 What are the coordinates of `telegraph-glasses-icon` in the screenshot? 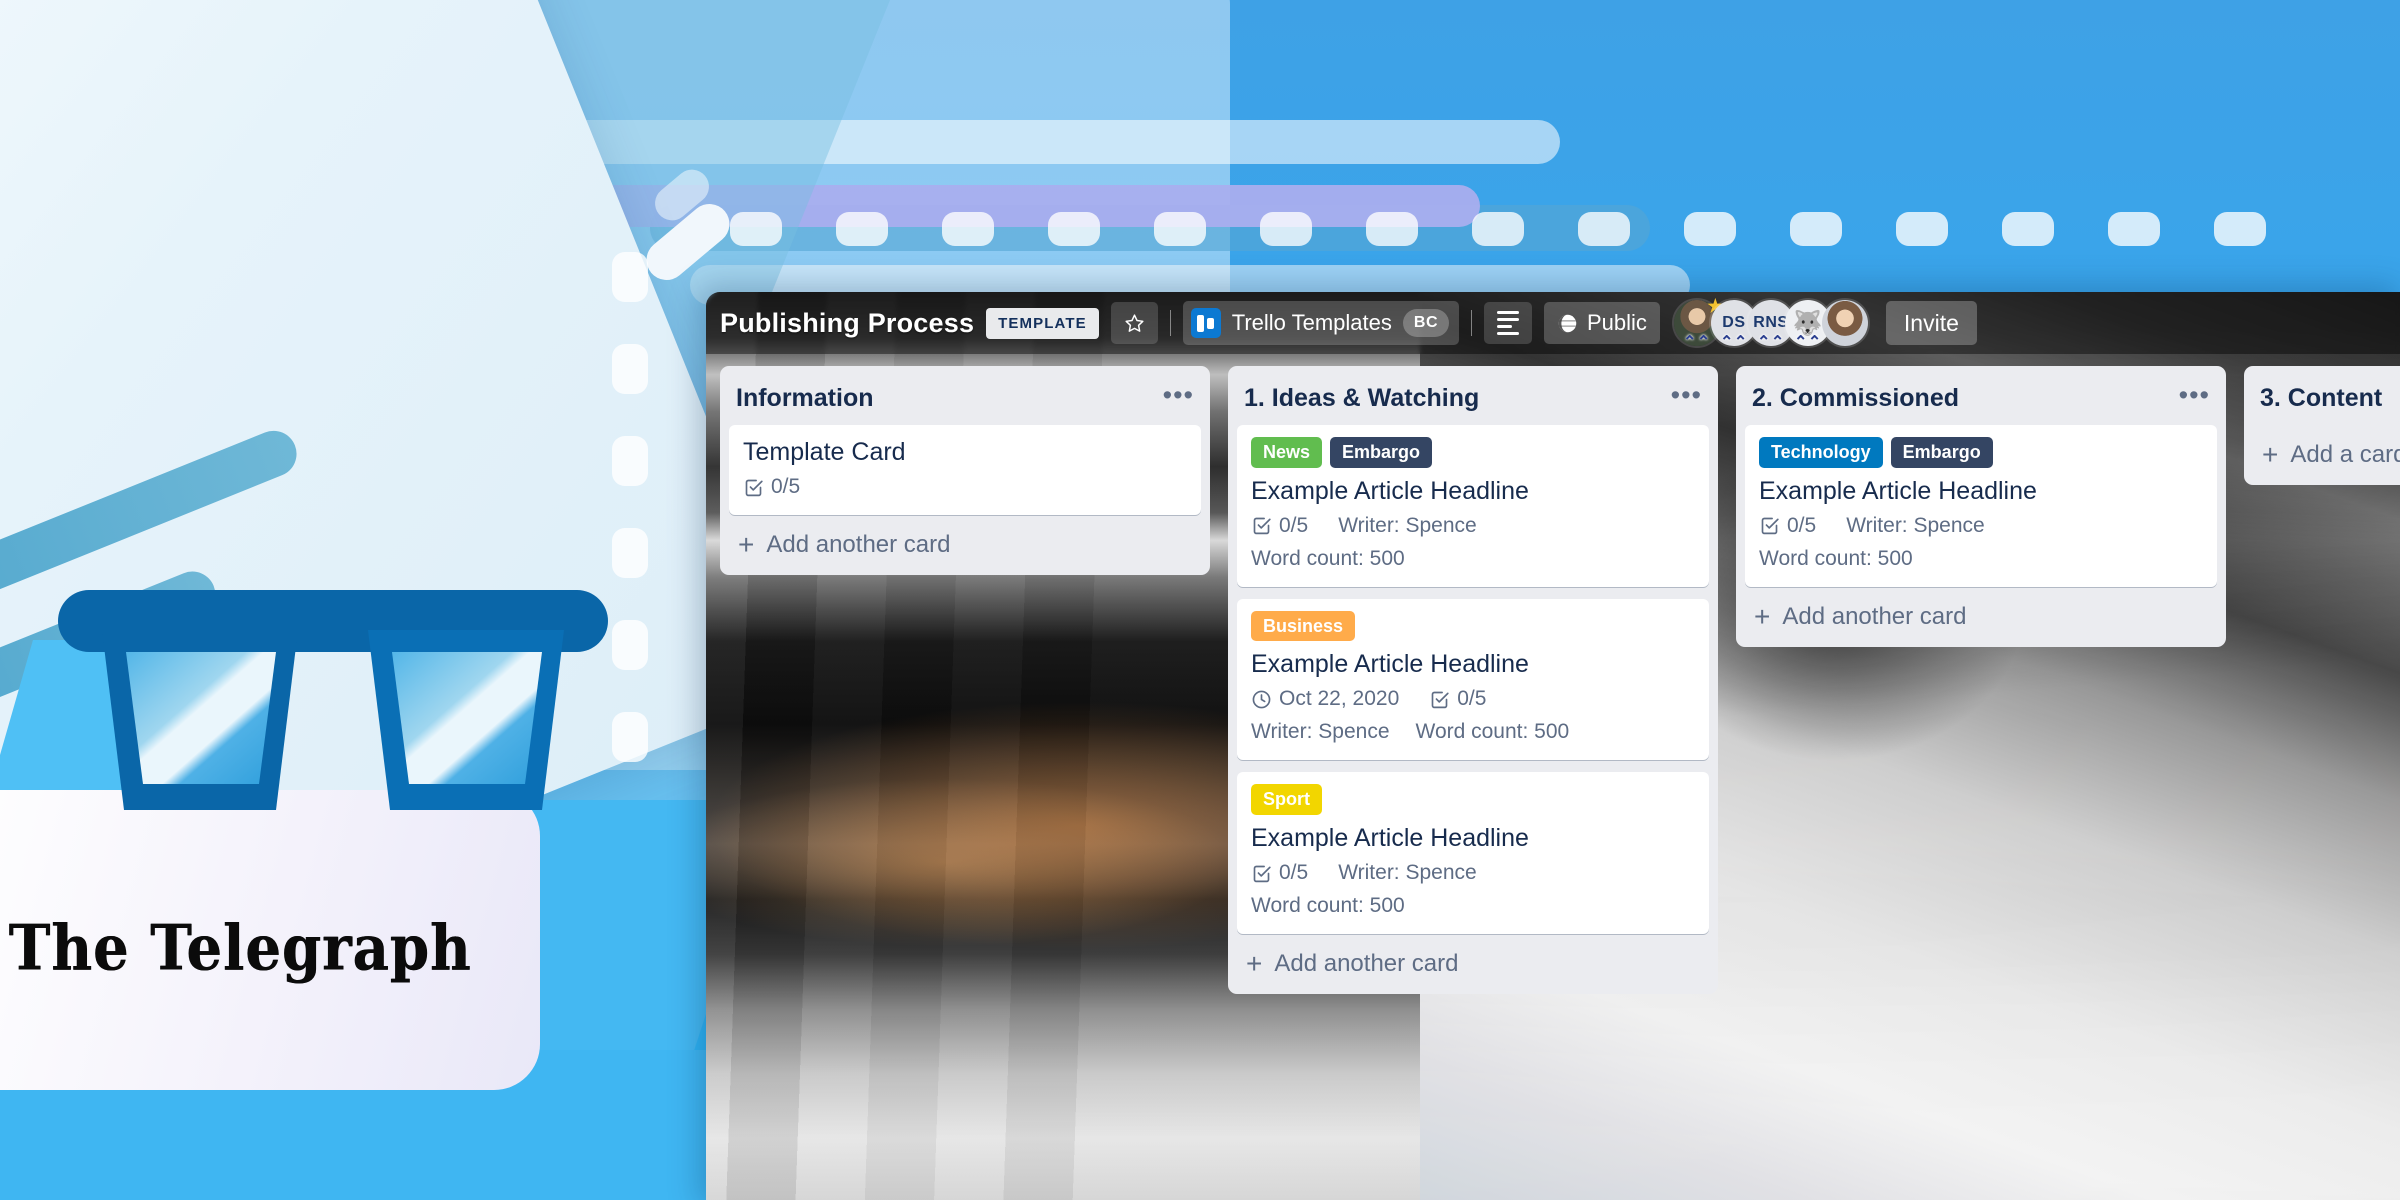 It's located at (333, 700).